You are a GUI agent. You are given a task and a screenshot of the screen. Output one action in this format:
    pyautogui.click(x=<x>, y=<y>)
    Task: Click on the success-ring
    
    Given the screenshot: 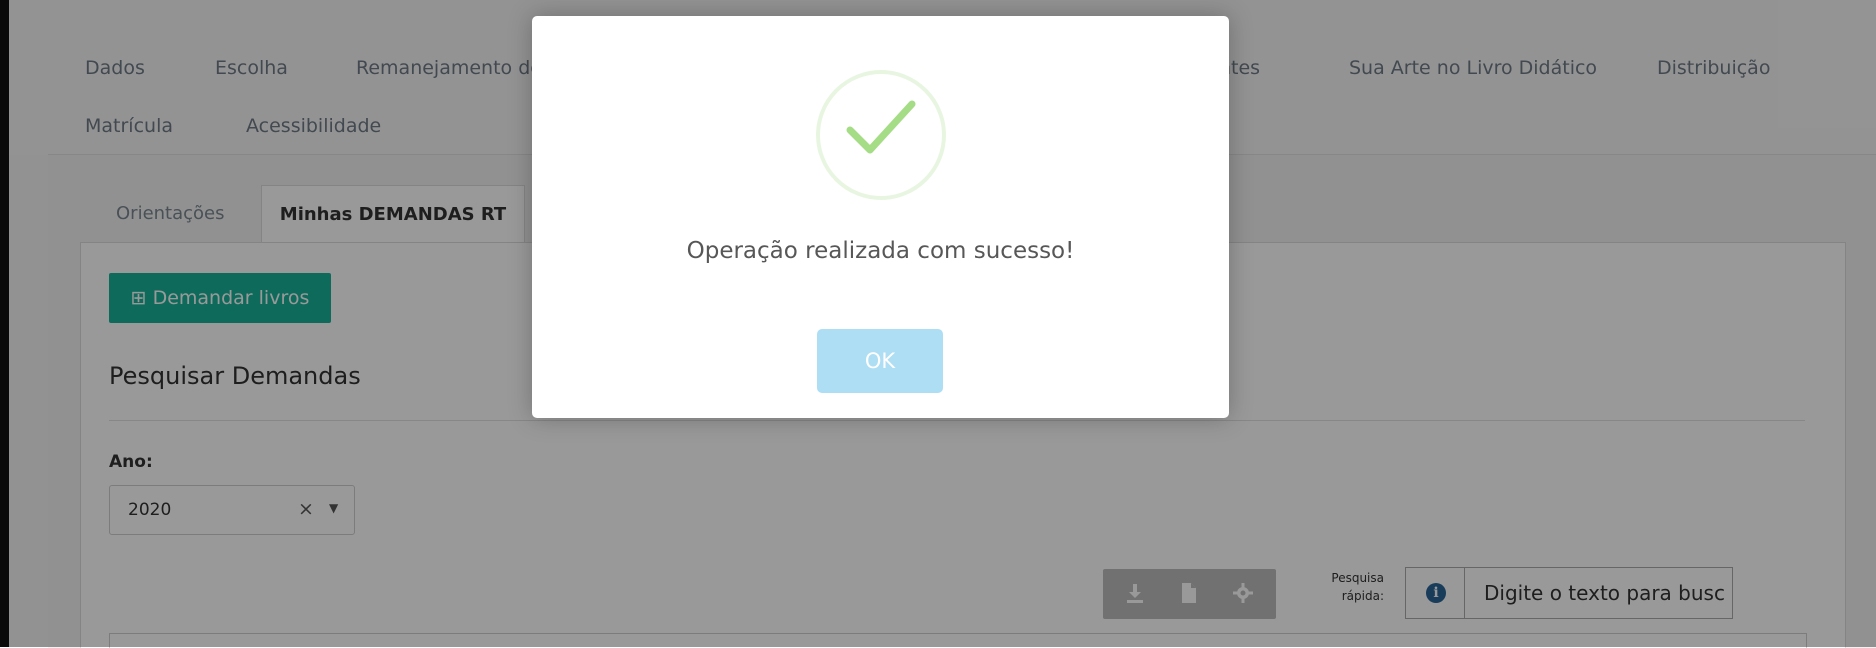 What is the action you would take?
    pyautogui.click(x=881, y=135)
    